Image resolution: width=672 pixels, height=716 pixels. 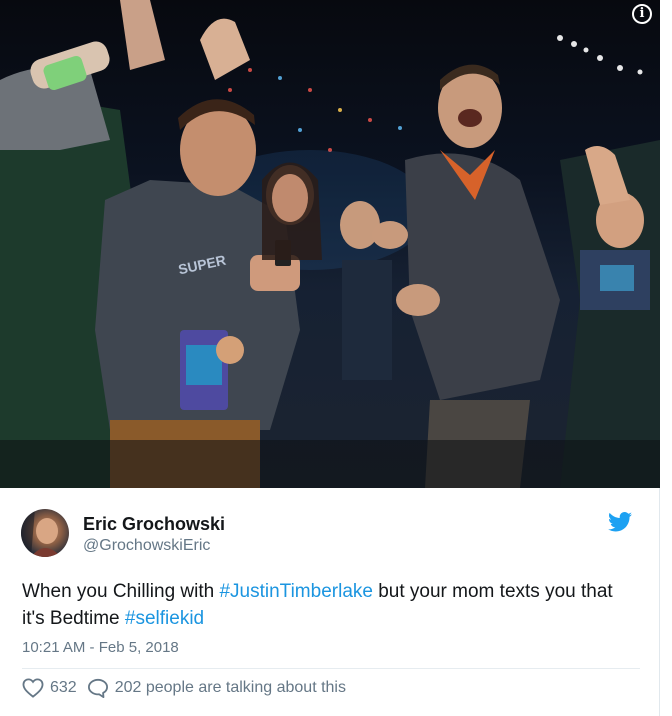 I want to click on reply-count-text: 202 people are talking about this, so click(x=230, y=687).